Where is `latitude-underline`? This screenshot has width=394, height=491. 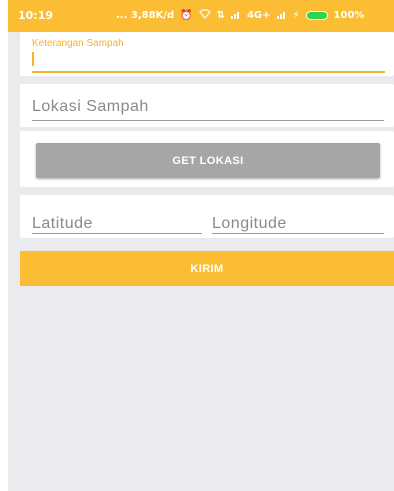
latitude-underline is located at coordinates (117, 233).